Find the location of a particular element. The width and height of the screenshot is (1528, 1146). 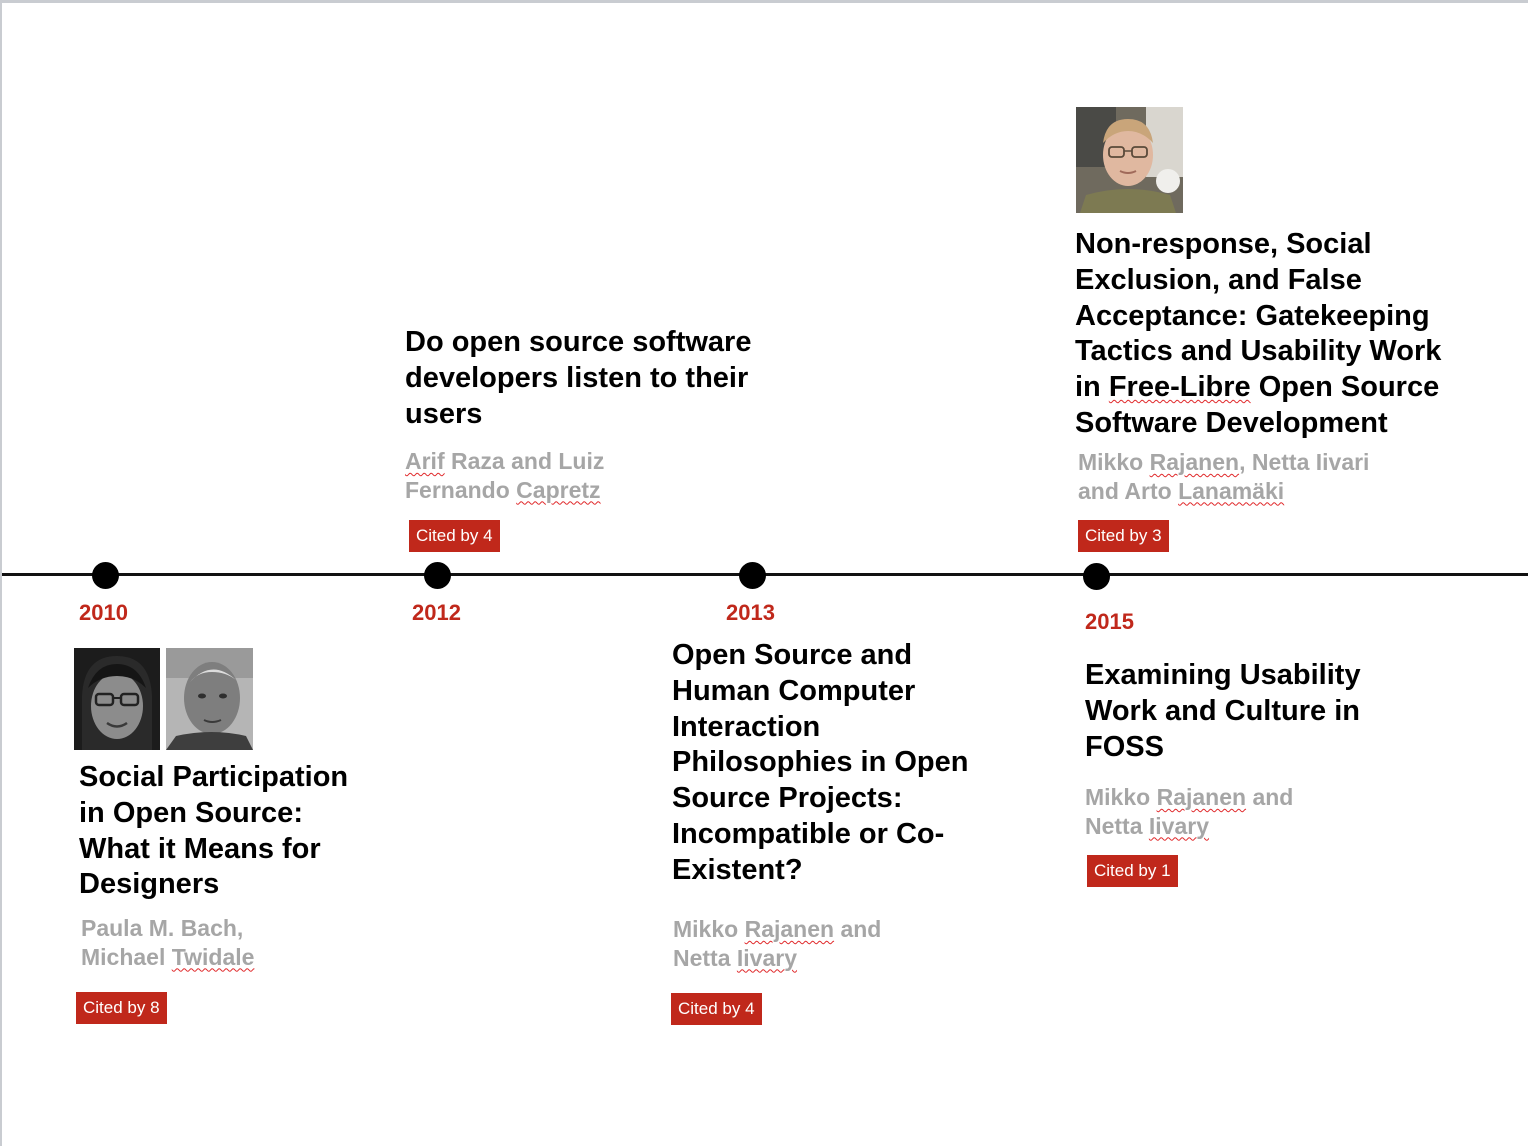

timeline-marker-2013 is located at coordinates (752, 575).